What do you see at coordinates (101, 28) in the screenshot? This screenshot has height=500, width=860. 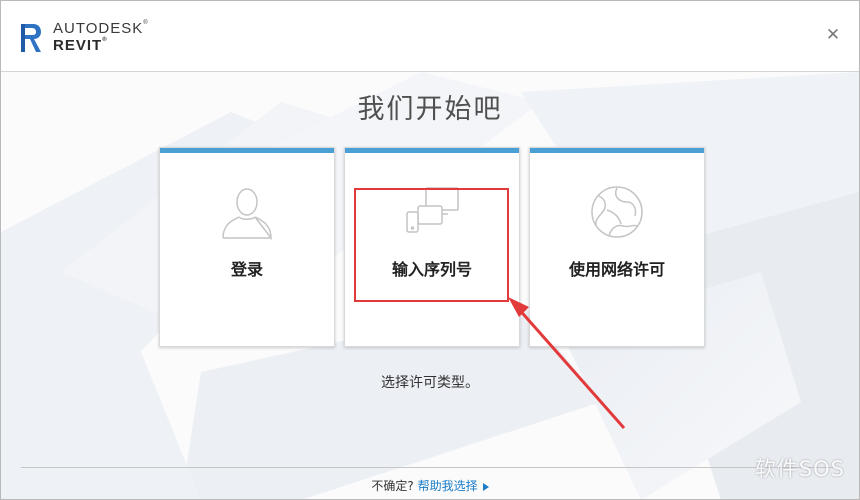 I see `brand-autodesk: AUTODESK®` at bounding box center [101, 28].